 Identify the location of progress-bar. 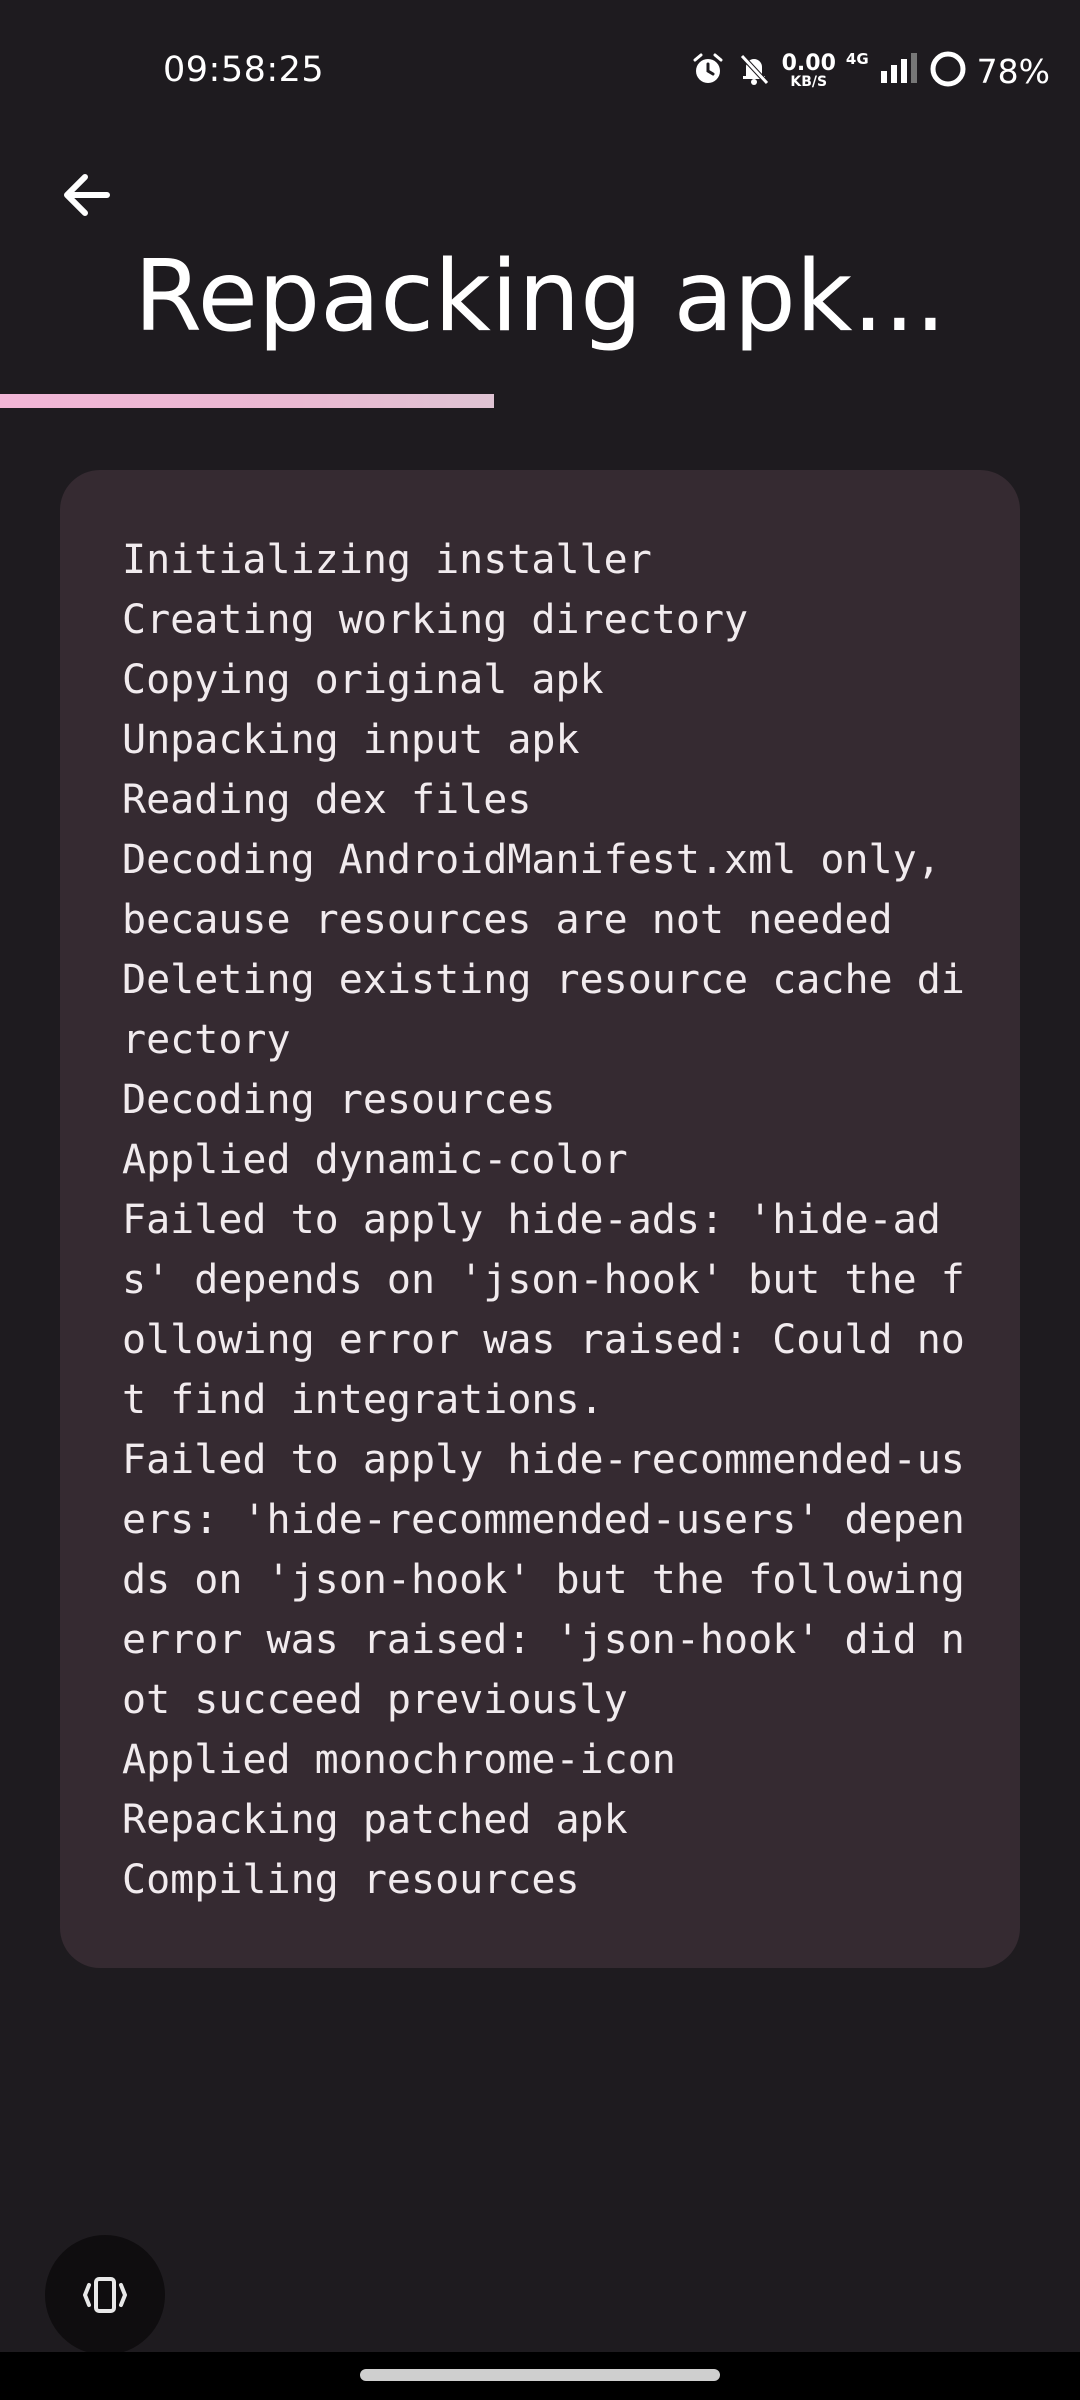
(540, 402).